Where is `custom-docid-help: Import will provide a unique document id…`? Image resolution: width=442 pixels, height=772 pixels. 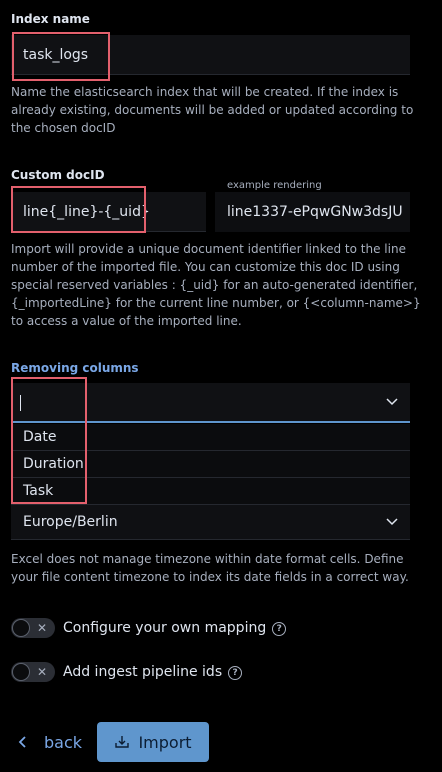 custom-docid-help: Import will provide a unique document id… is located at coordinates (216, 285).